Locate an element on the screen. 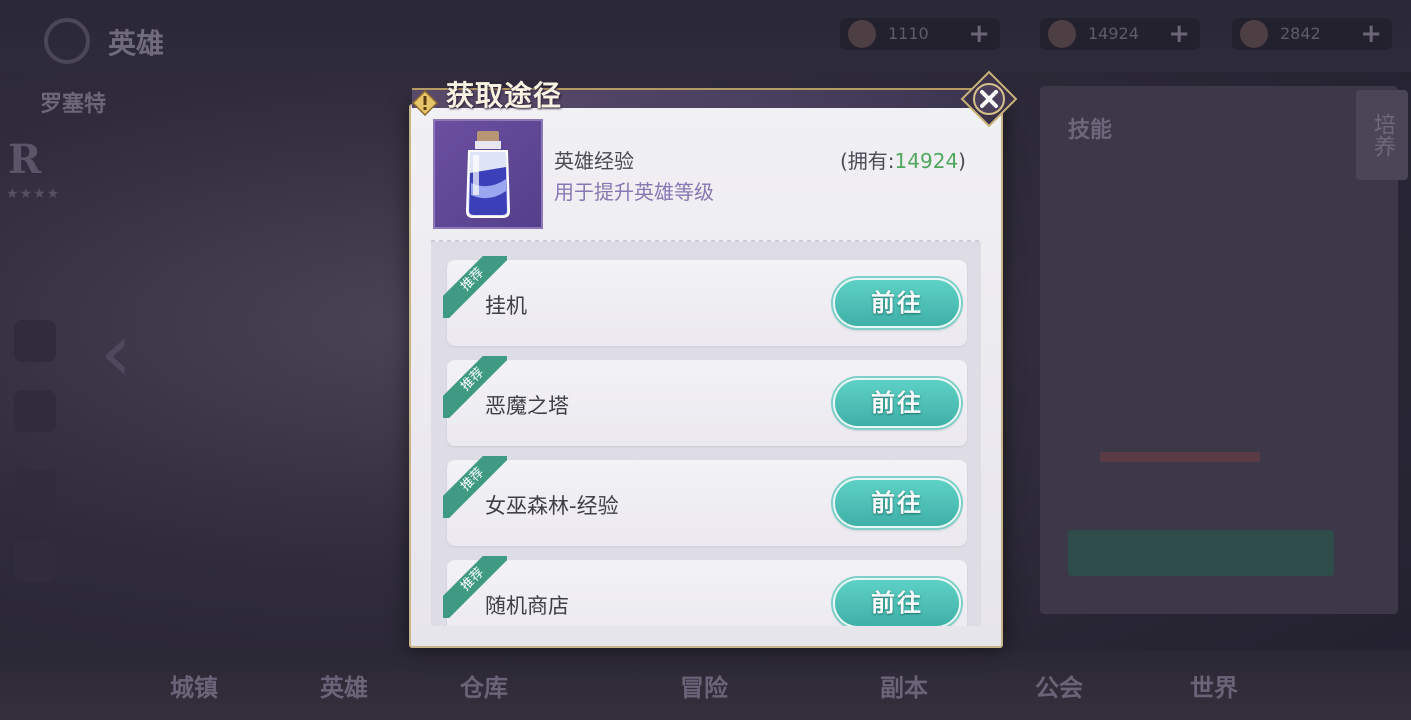  exp-potion-icon is located at coordinates (488, 174).